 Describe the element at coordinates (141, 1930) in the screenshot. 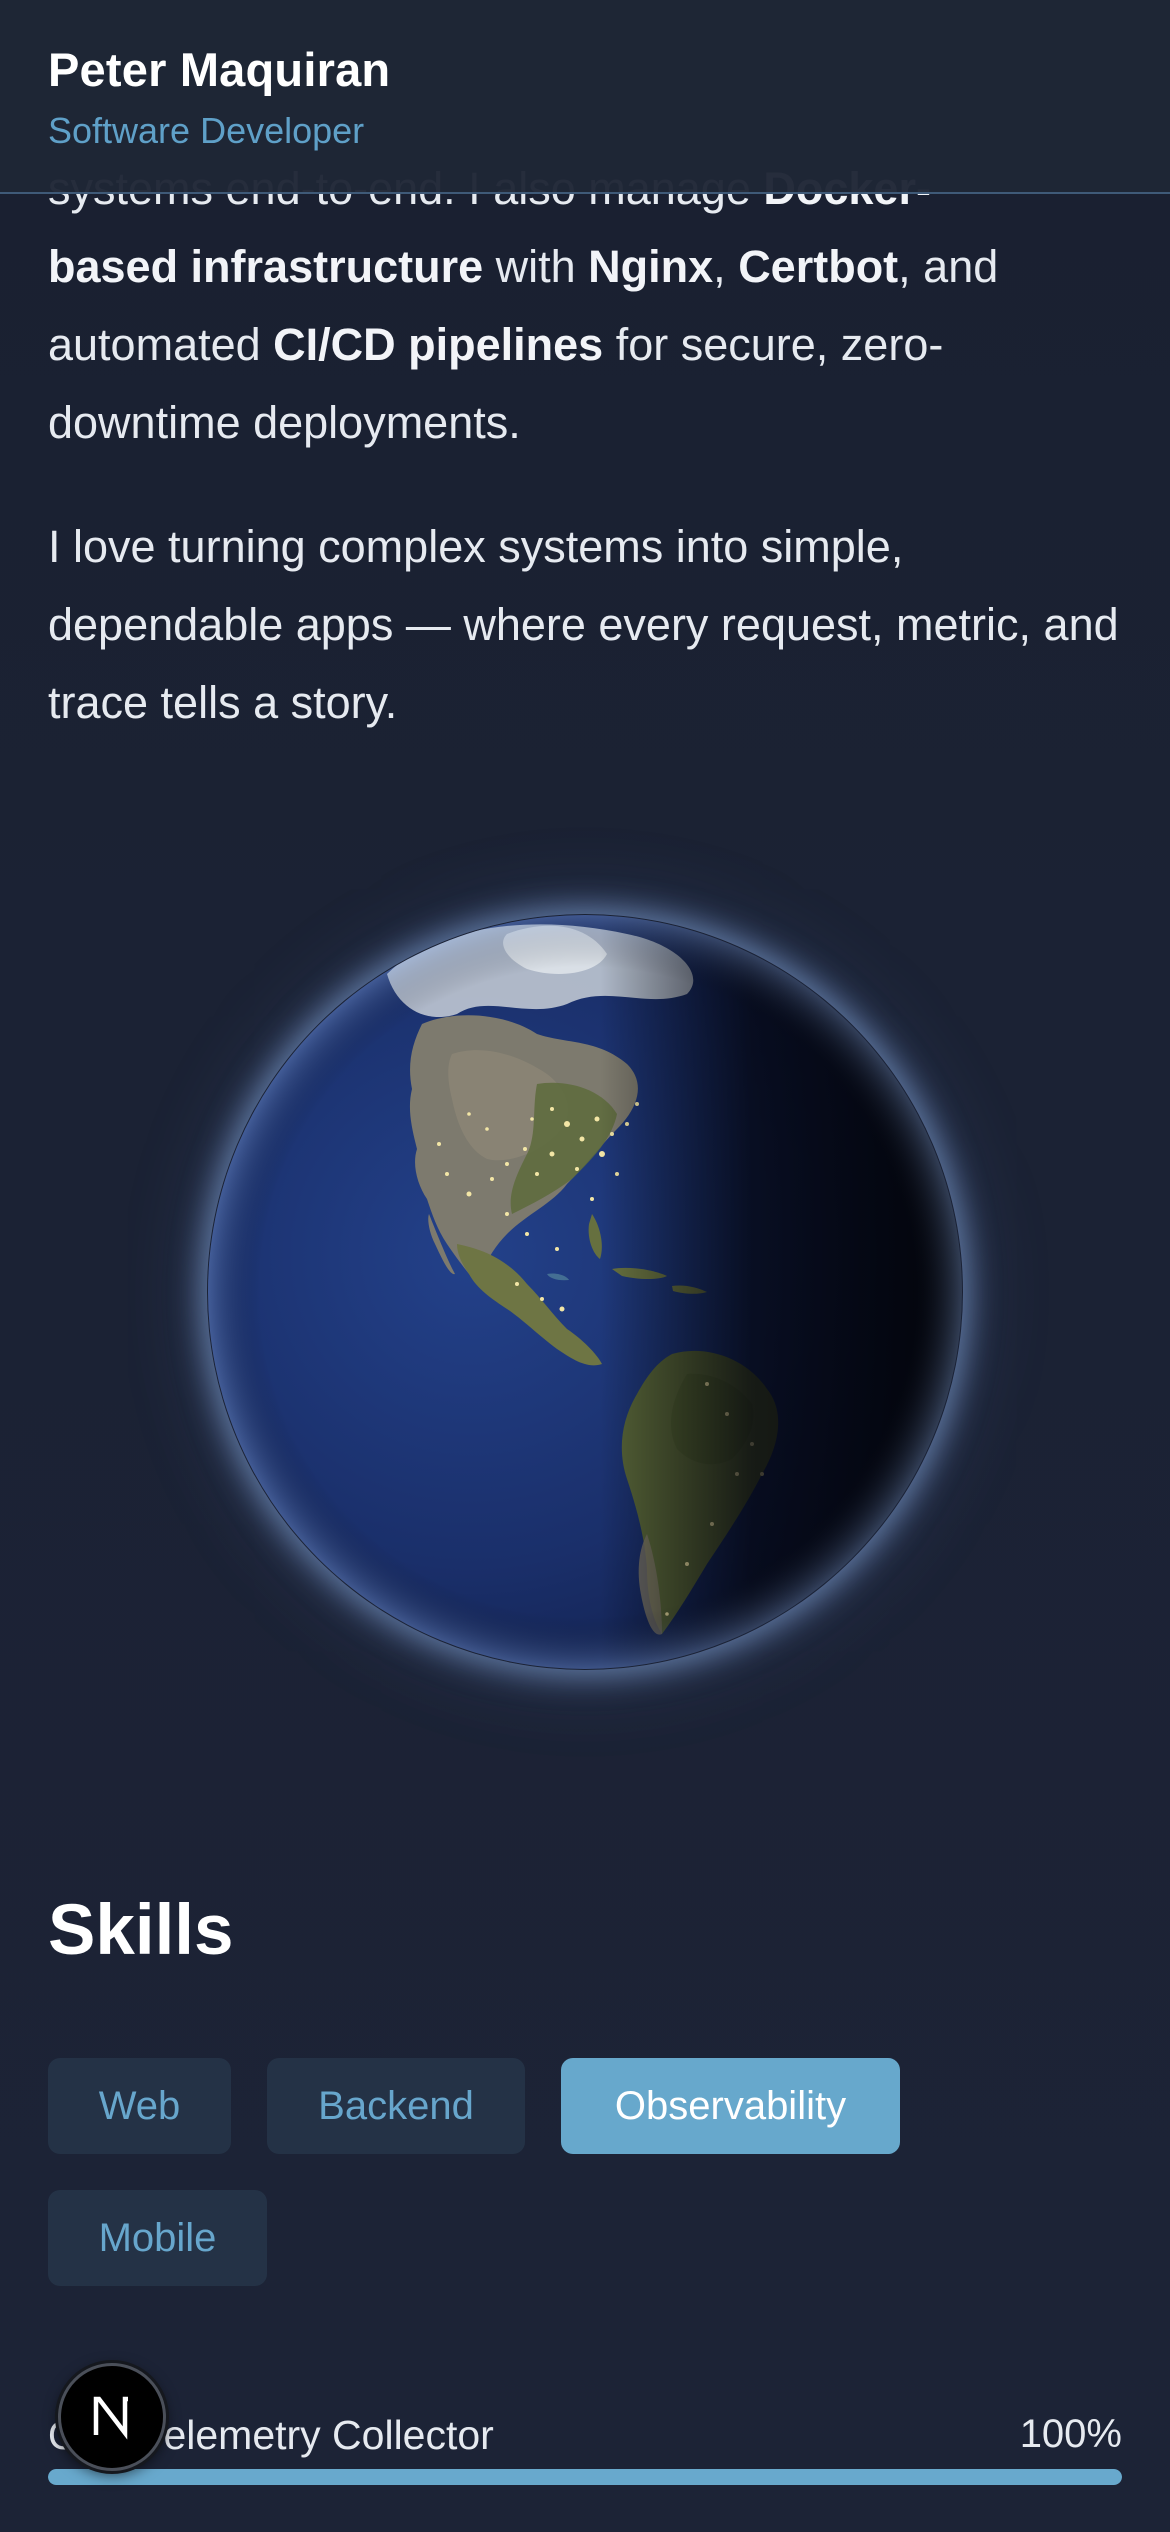

I see `skills-heading: Skills` at that location.